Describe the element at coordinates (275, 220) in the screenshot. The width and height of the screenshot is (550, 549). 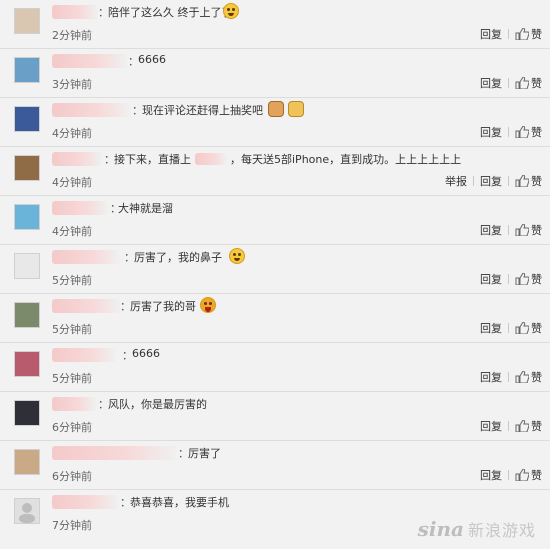
I see `comment-item: ： 大神就是溜 4分钟前 回复 赞` at that location.